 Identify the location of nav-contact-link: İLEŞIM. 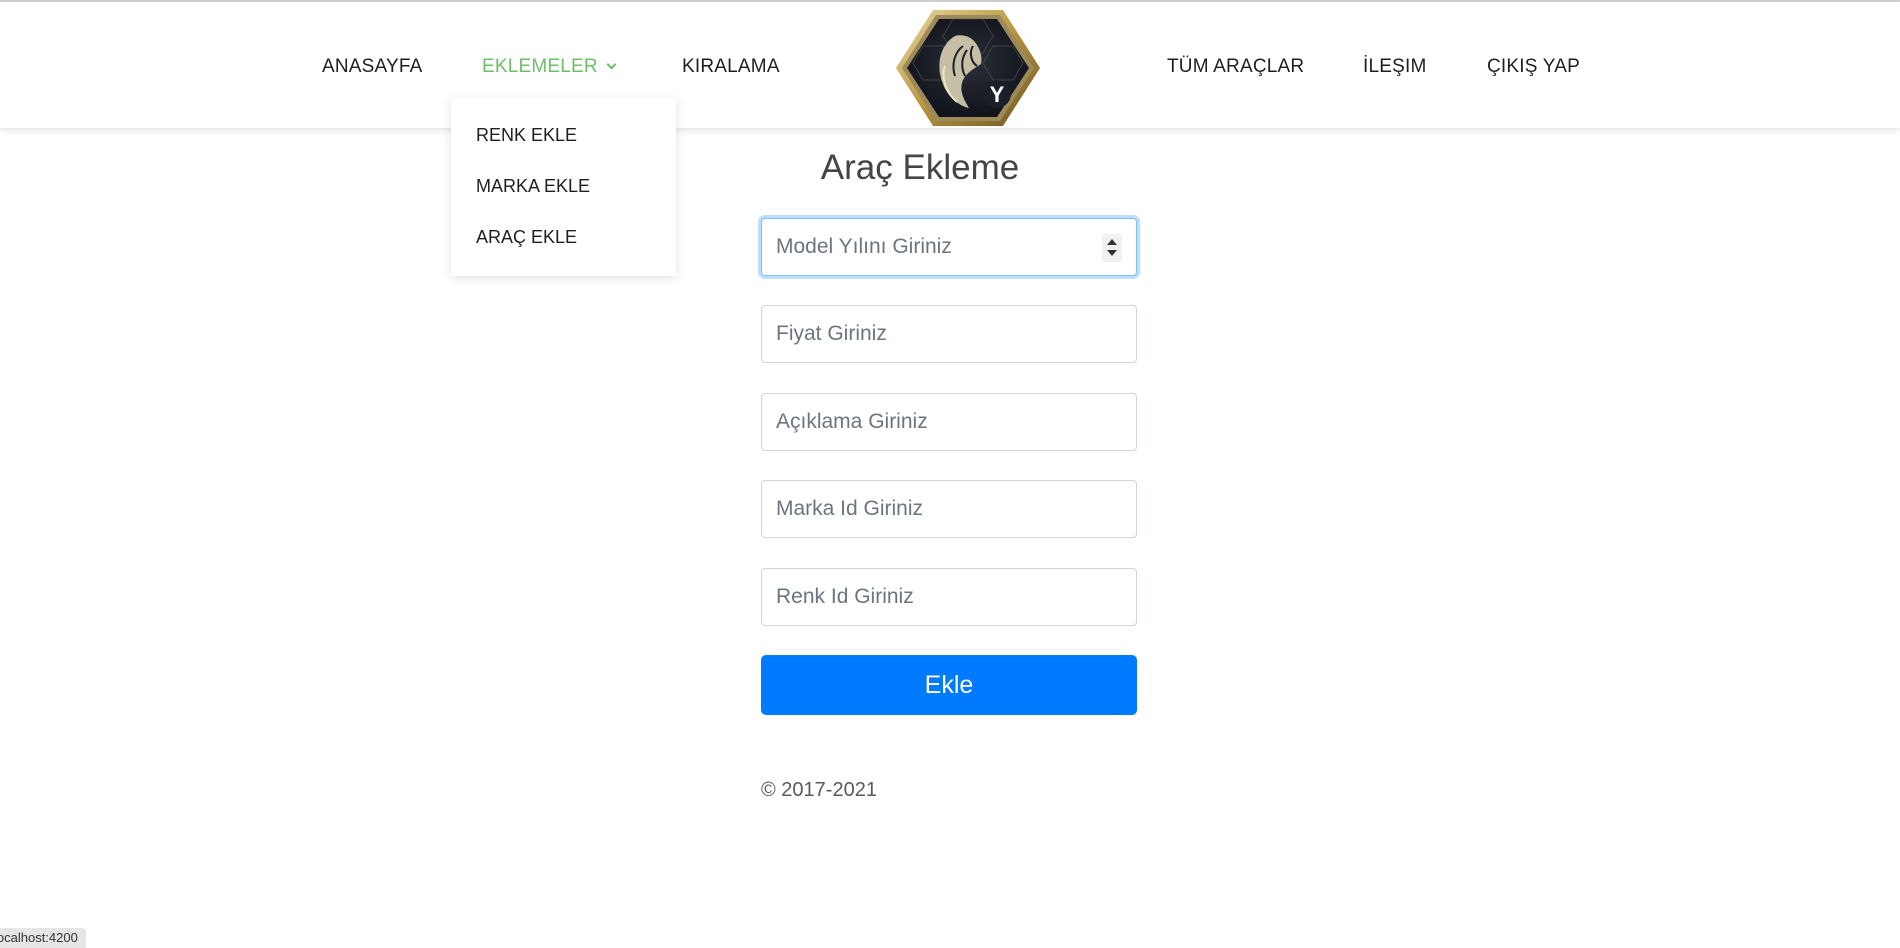
(1395, 67).